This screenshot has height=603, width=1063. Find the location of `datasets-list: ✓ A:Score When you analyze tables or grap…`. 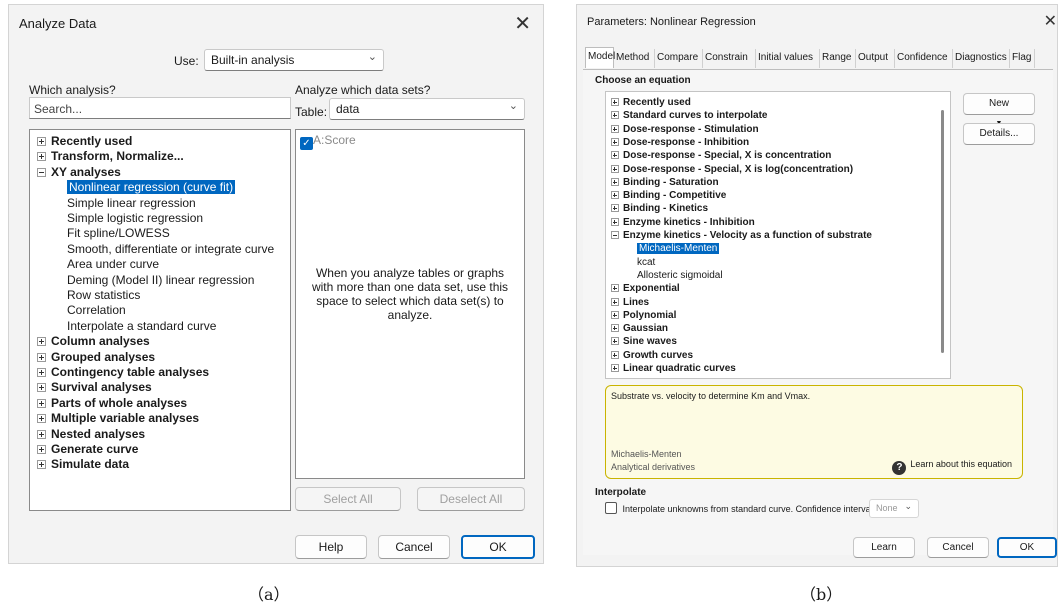

datasets-list: ✓ A:Score When you analyze tables or grap… is located at coordinates (410, 304).